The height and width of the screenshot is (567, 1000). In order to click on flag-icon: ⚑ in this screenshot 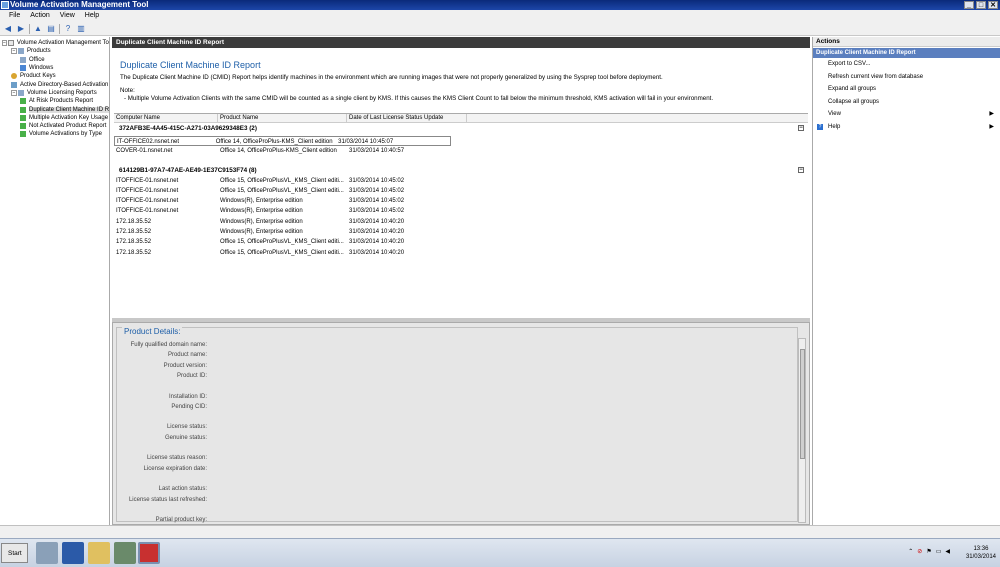, I will do `click(928, 551)`.